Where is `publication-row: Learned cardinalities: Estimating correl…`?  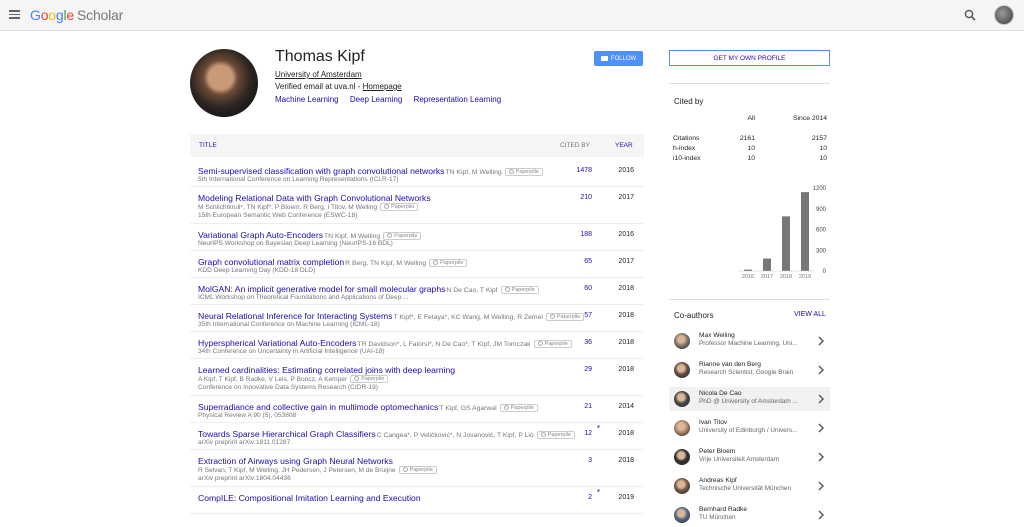
publication-row: Learned cardinalities: Estimating correl… is located at coordinates (417, 377).